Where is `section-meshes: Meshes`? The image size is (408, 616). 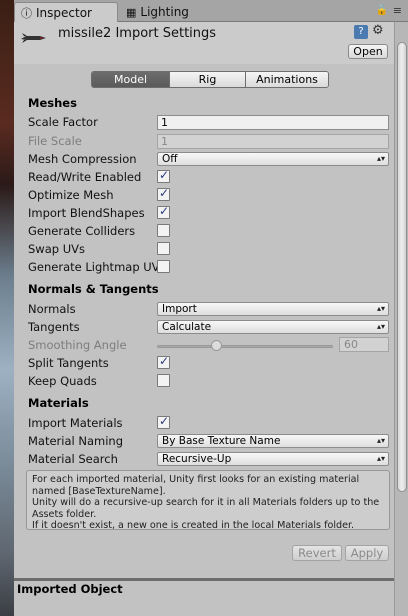
section-meshes: Meshes is located at coordinates (52, 103).